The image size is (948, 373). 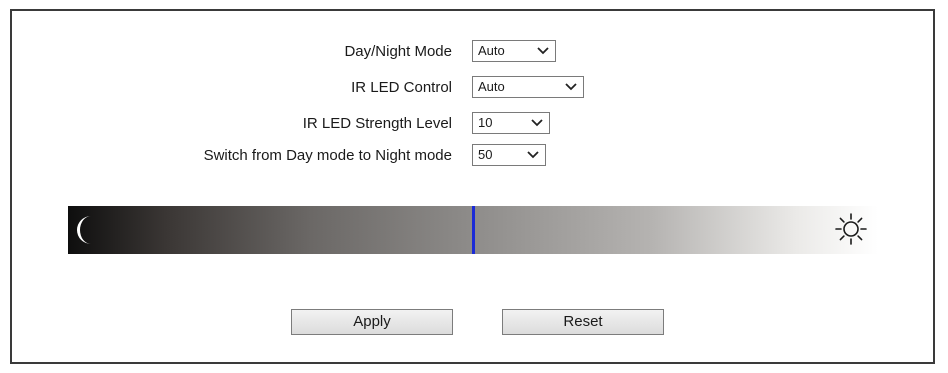 What do you see at coordinates (84, 230) in the screenshot?
I see `moon-icon` at bounding box center [84, 230].